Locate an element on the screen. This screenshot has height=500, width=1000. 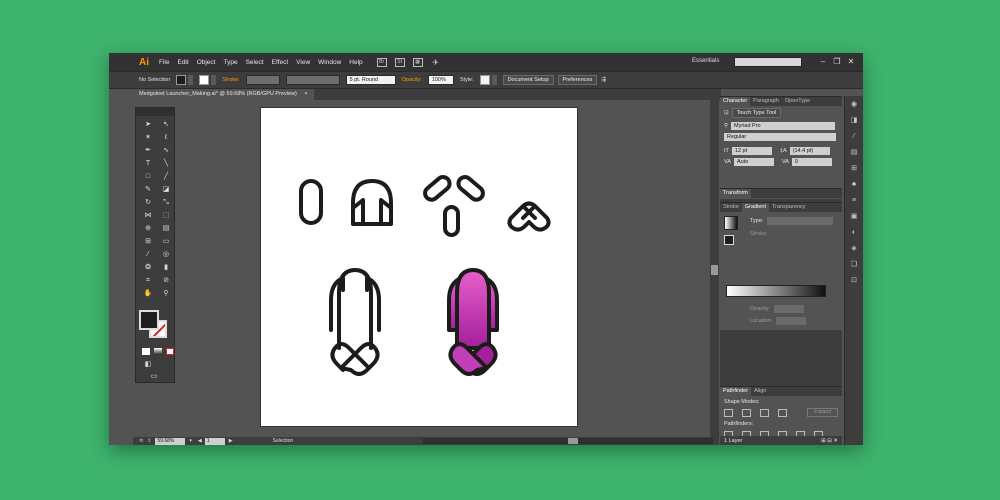
artboard-number-field: 1 is located at coordinates (214, 441).